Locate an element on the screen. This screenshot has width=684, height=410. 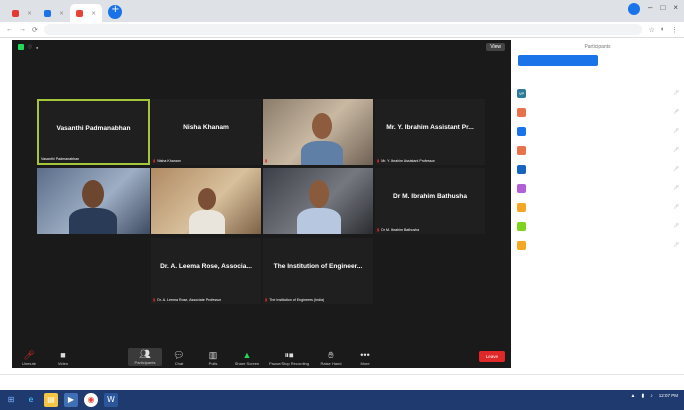
extension-icon: ◐ is located at coordinates (663, 30).